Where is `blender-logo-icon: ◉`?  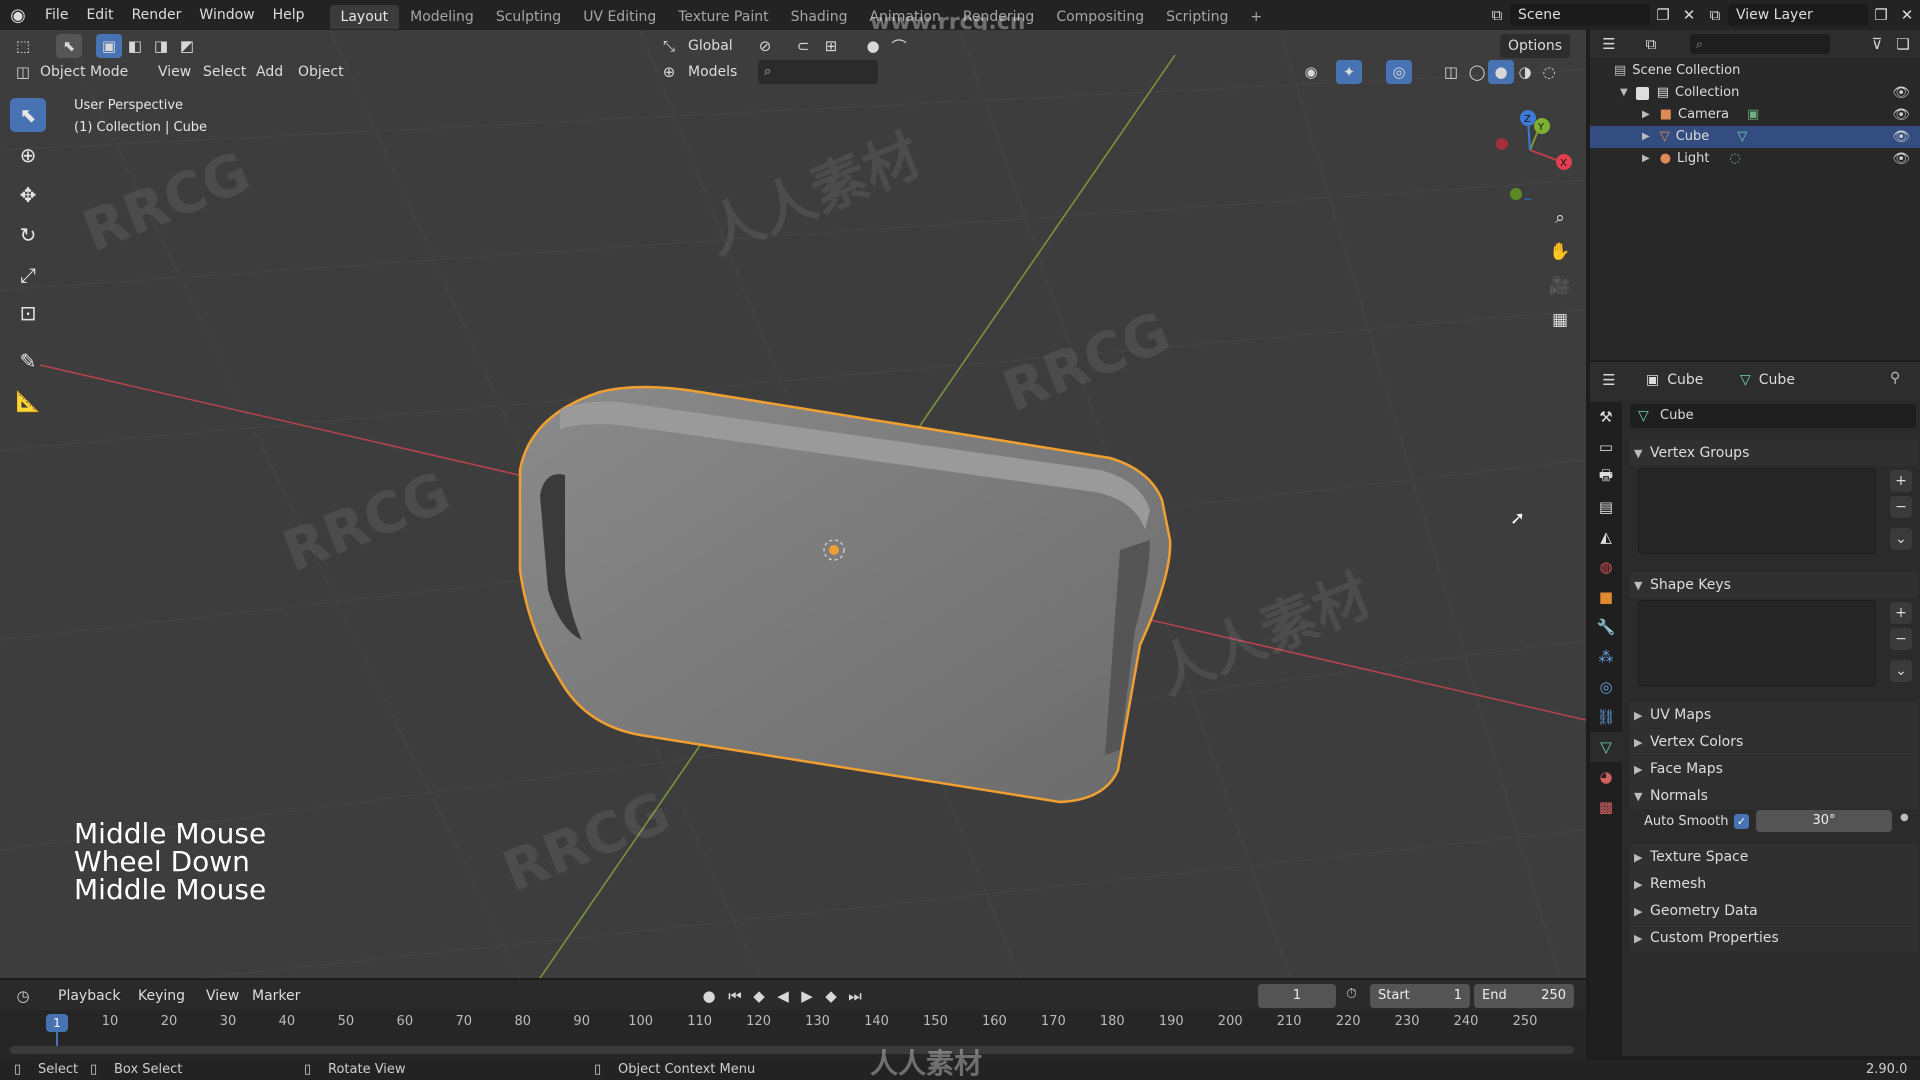
blender-logo-icon: ◉ is located at coordinates (18, 15).